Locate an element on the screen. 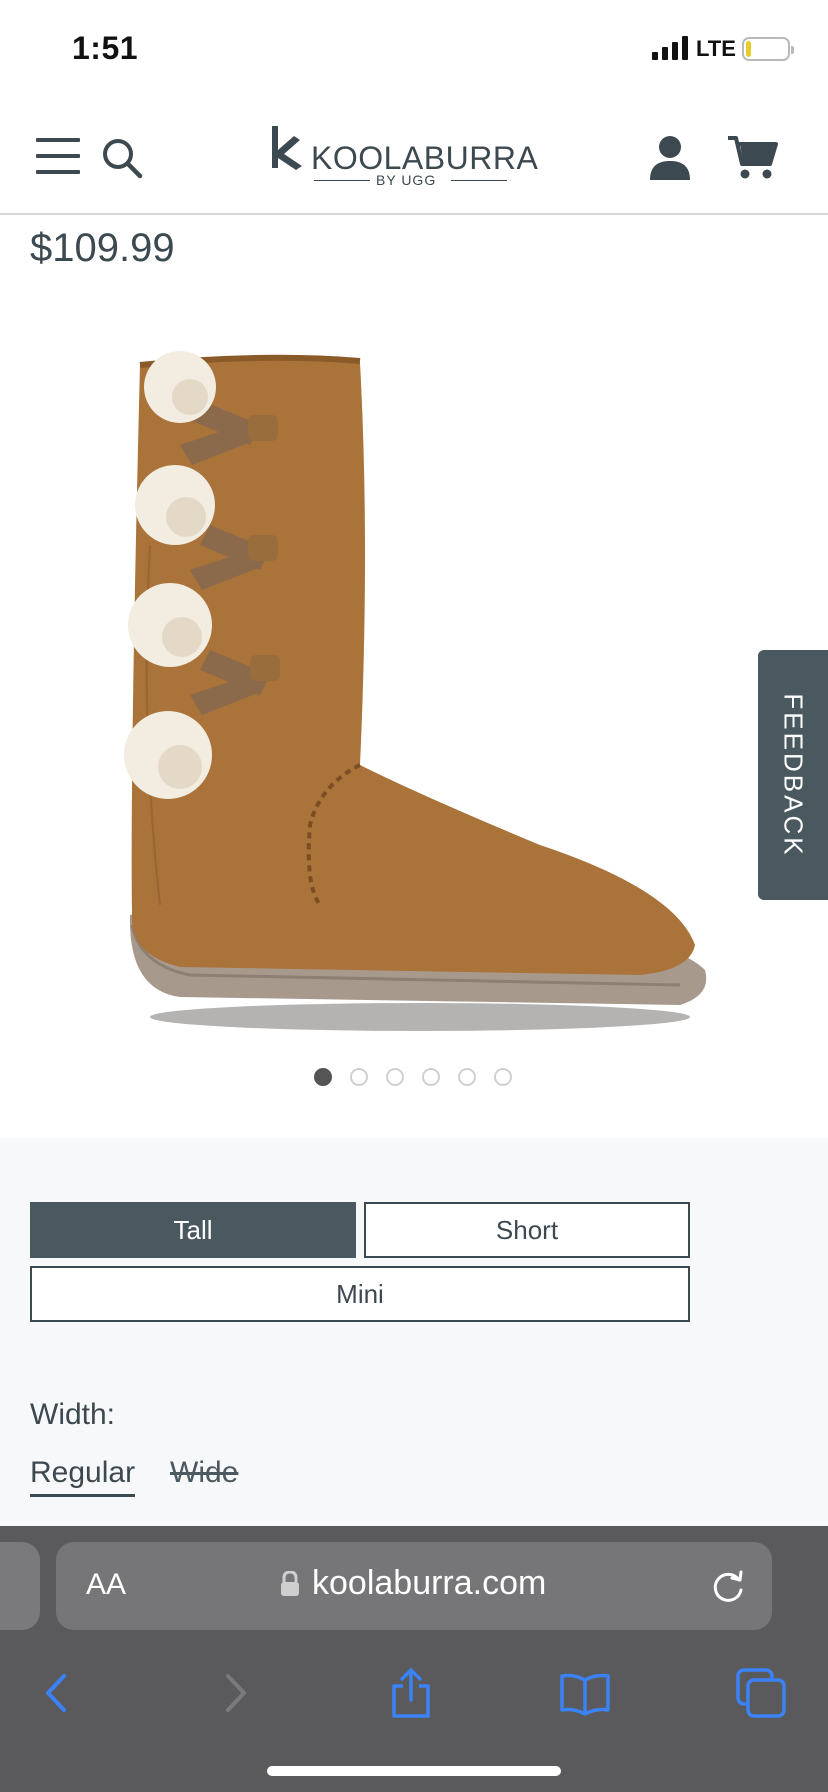 The width and height of the screenshot is (828, 1792). status-bar: 1:51 LTE is located at coordinates (414, 50).